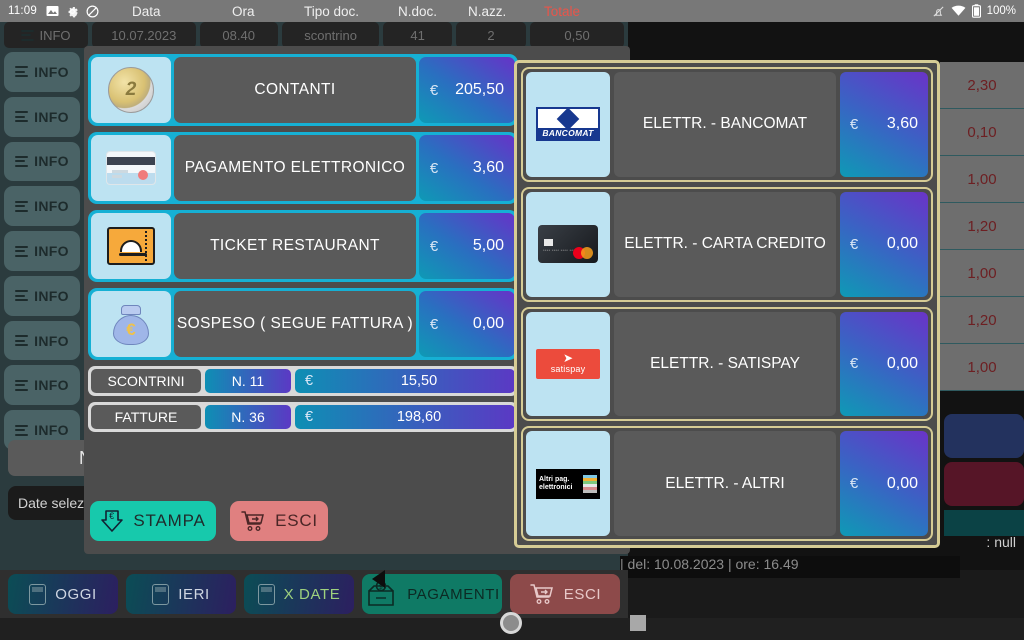 The height and width of the screenshot is (640, 1024). I want to click on electronic-label: ELETTR. - CARTA CREDITO, so click(725, 244).